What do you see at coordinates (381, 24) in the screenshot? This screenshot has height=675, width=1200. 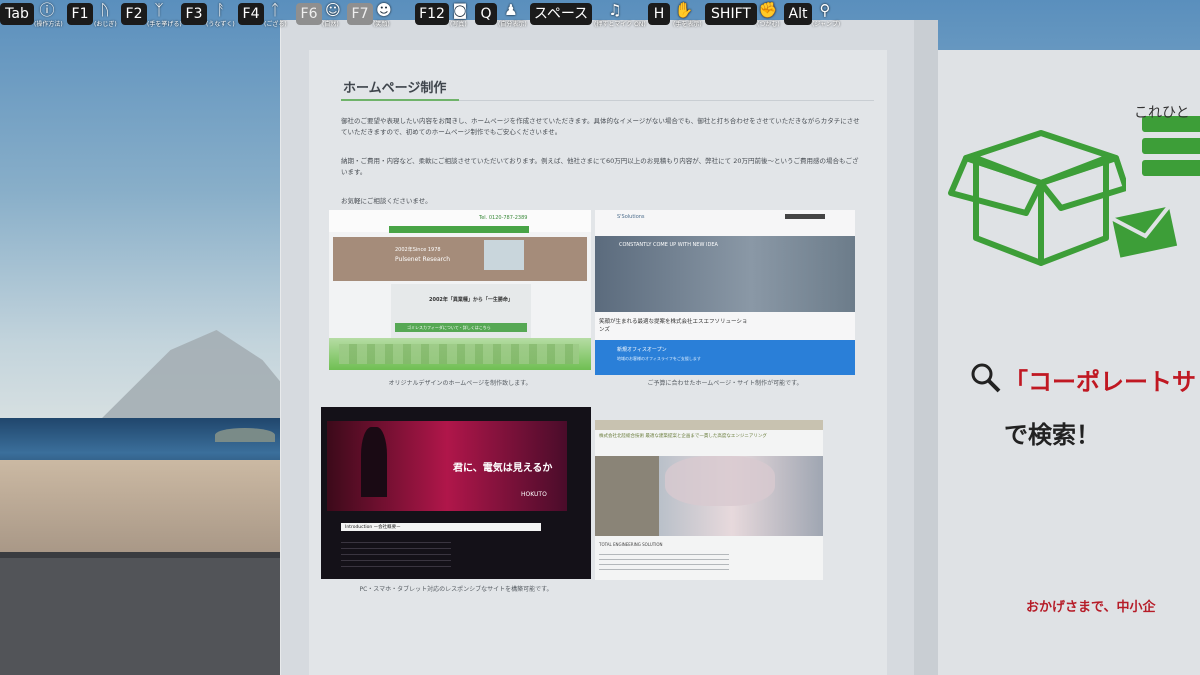 I see `key-label: (笑顔)` at bounding box center [381, 24].